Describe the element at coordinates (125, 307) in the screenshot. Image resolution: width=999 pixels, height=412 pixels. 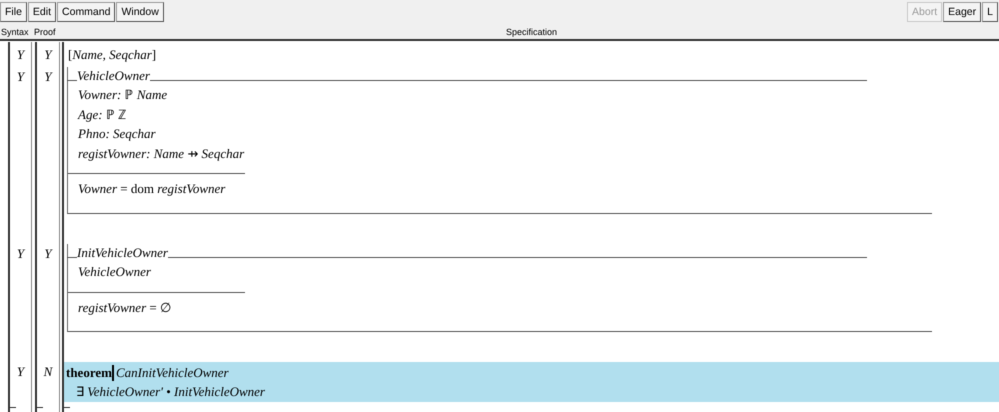
I see `predicate: registVowner = ∅` at that location.